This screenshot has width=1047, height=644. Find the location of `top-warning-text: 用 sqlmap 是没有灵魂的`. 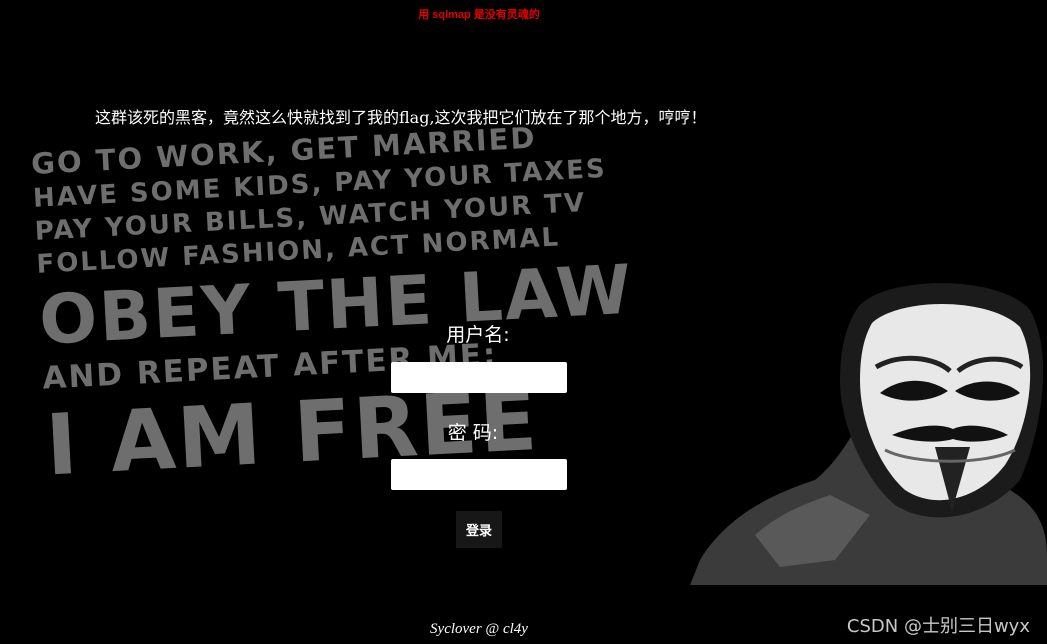

top-warning-text: 用 sqlmap 是没有灵魂的 is located at coordinates (479, 15).